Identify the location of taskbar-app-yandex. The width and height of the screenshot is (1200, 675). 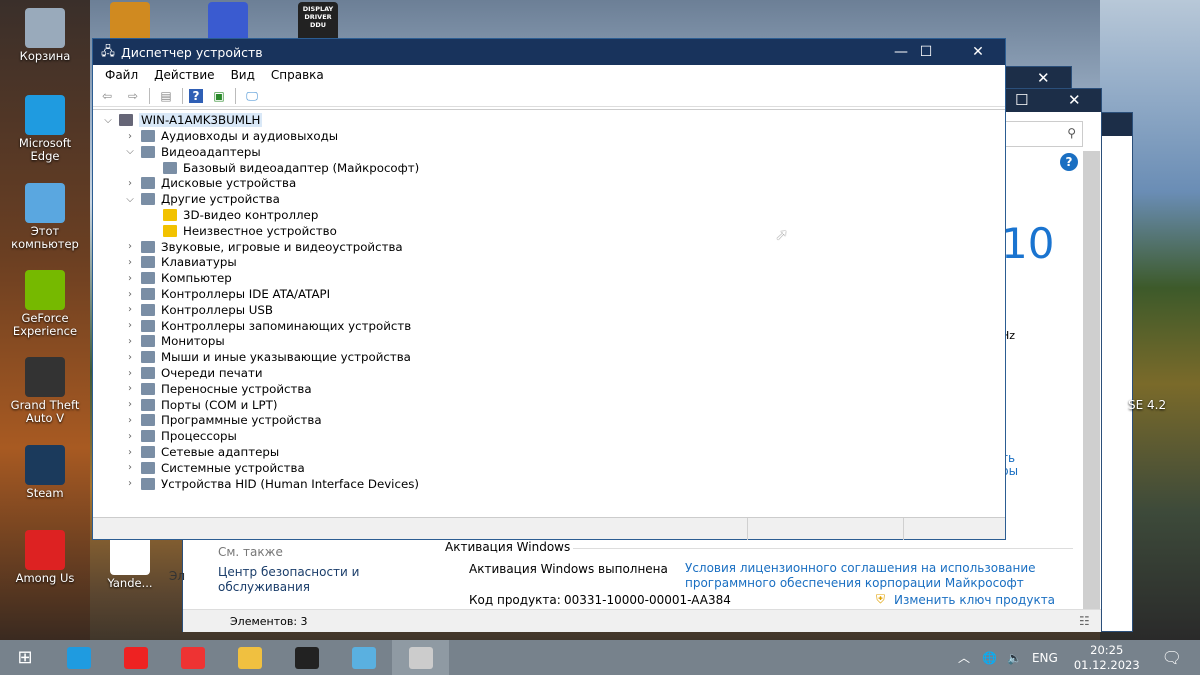
(192, 657).